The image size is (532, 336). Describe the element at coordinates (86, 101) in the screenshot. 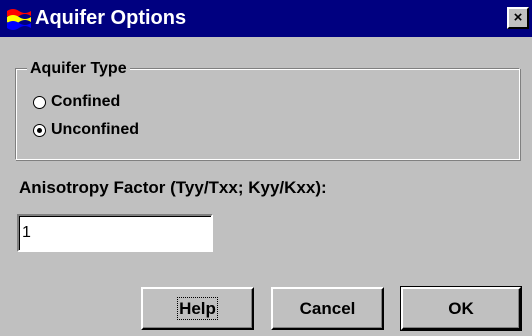

I see `radio-confined-label: Confined` at that location.